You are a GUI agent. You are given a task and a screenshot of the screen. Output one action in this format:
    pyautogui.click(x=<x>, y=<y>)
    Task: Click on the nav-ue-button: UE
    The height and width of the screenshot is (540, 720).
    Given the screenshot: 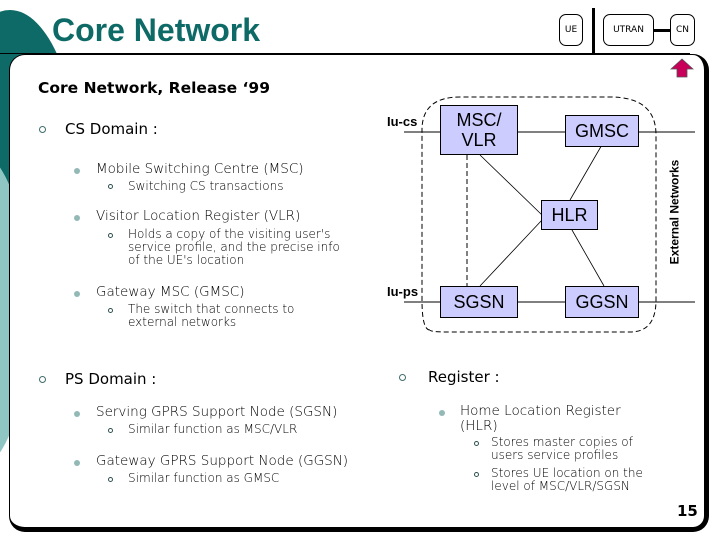 What is the action you would take?
    pyautogui.click(x=571, y=30)
    